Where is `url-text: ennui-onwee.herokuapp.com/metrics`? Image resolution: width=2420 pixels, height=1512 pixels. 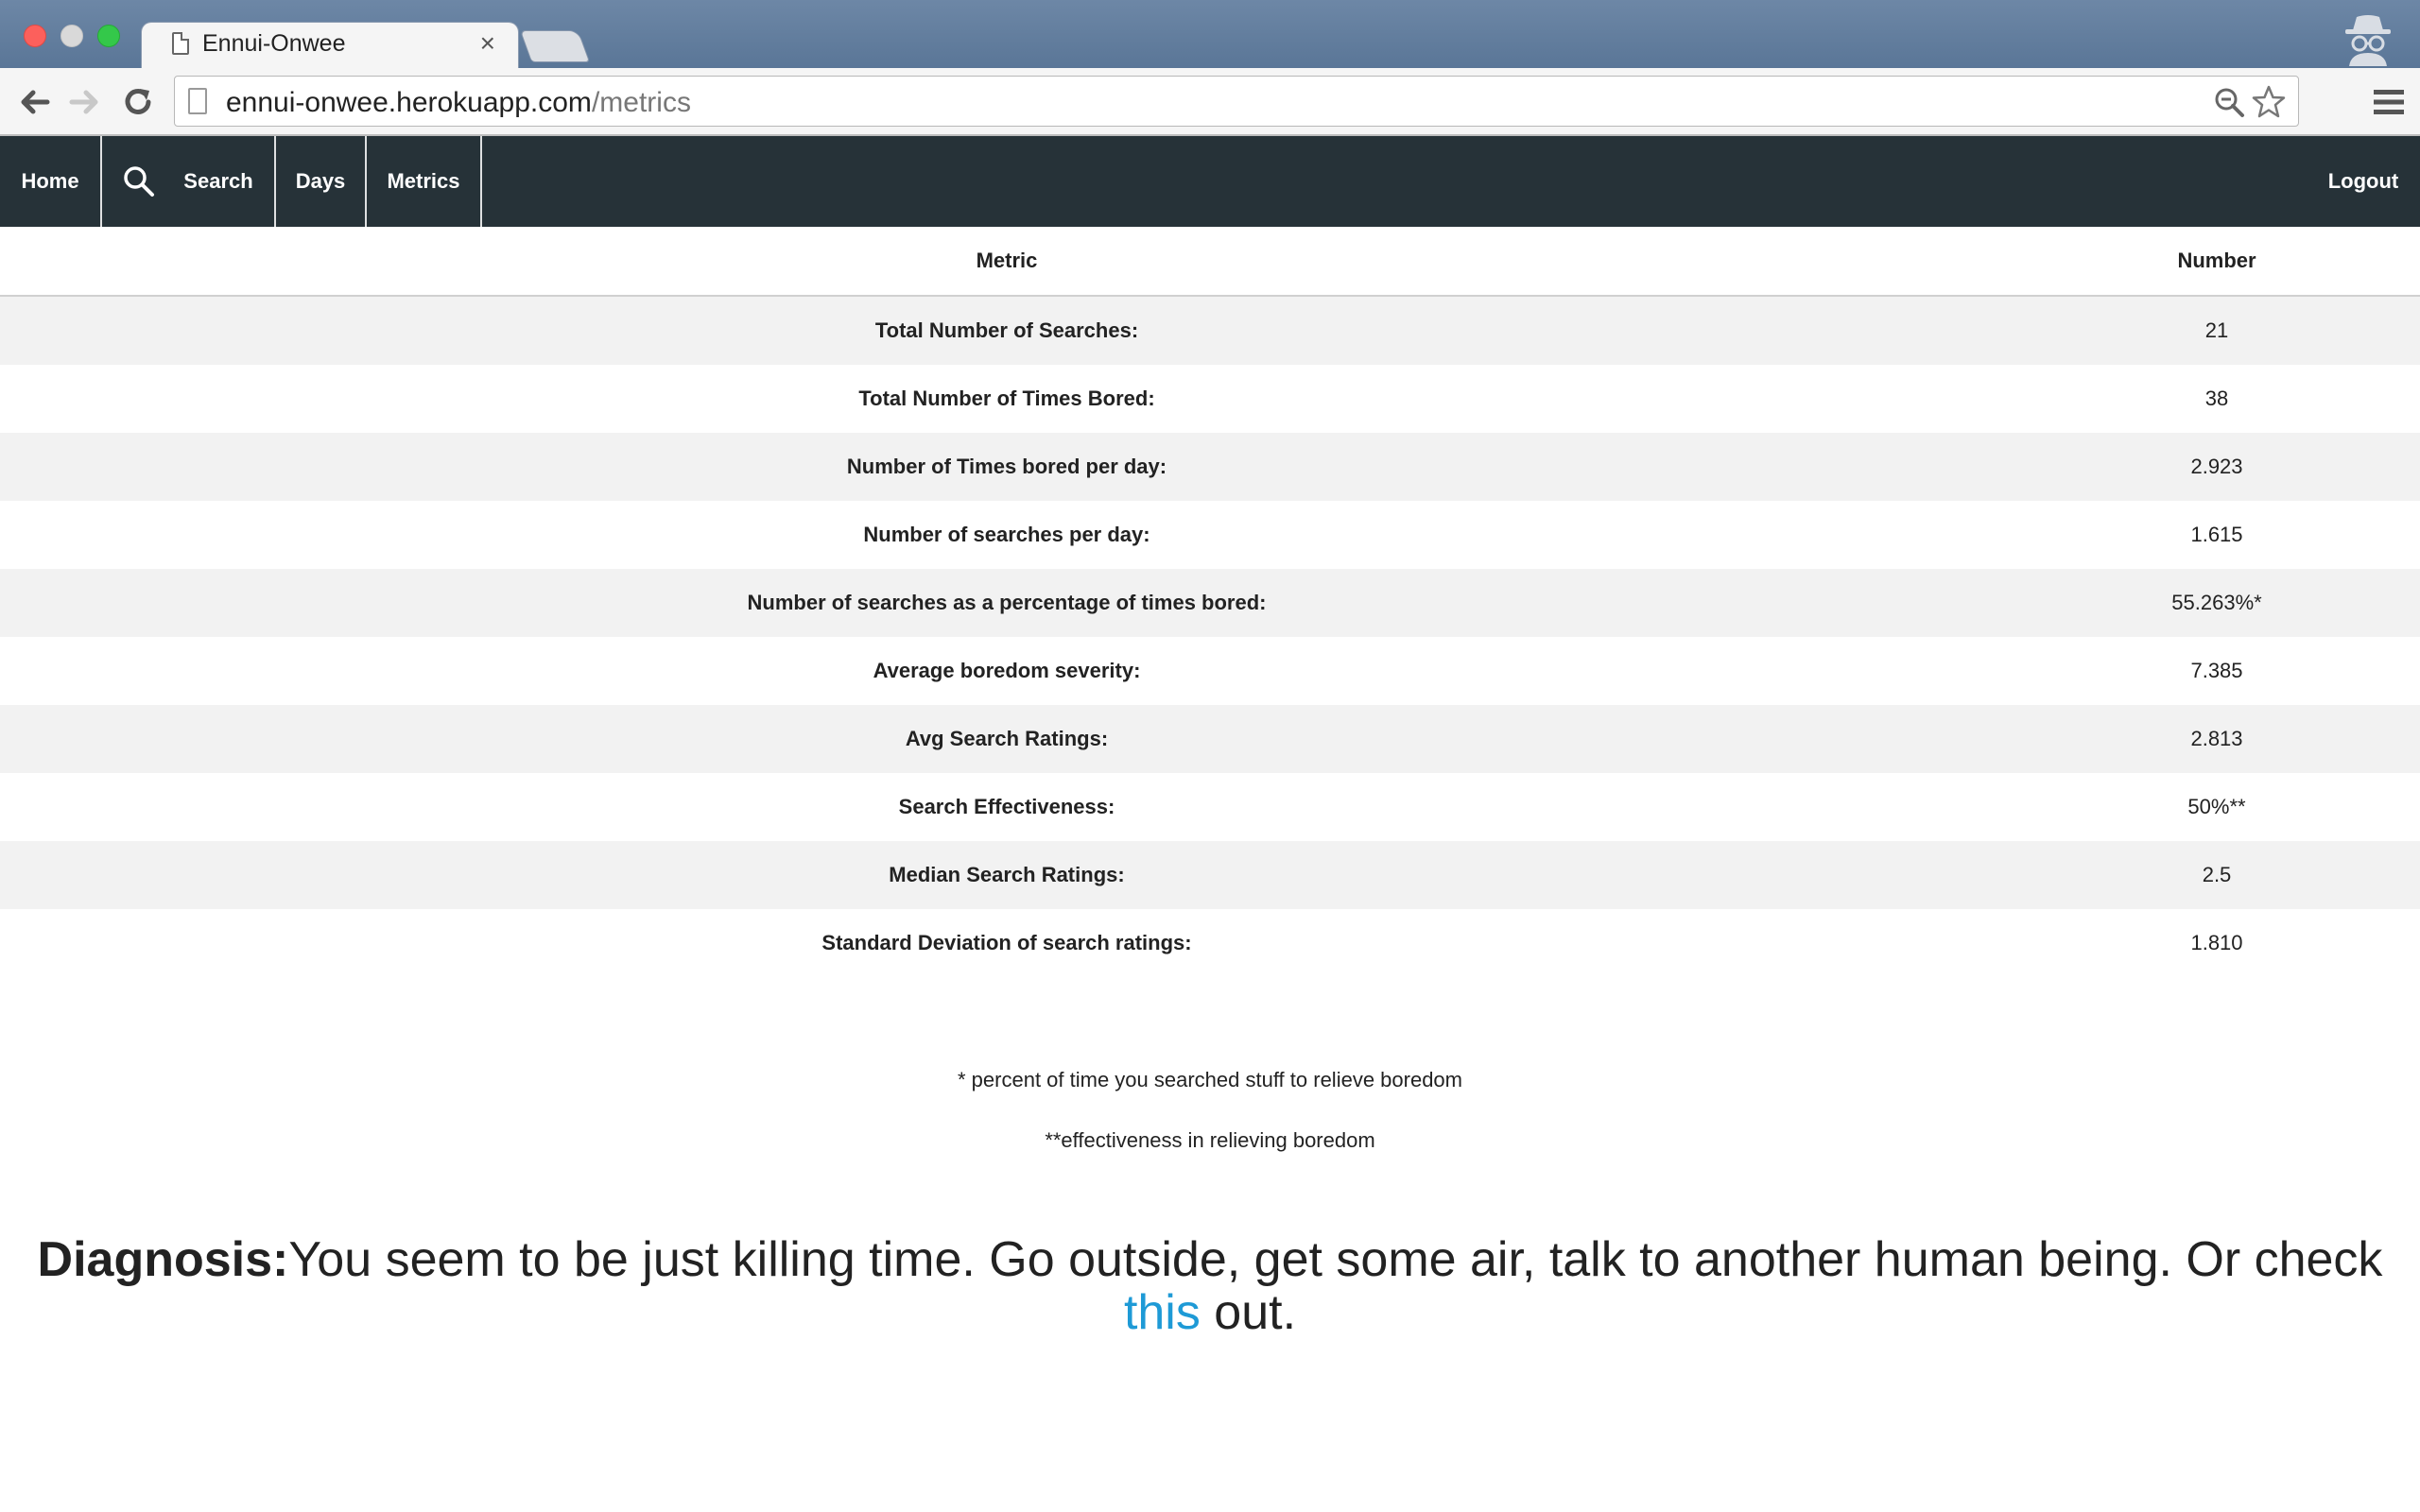 url-text: ennui-onwee.herokuapp.com/metrics is located at coordinates (458, 102).